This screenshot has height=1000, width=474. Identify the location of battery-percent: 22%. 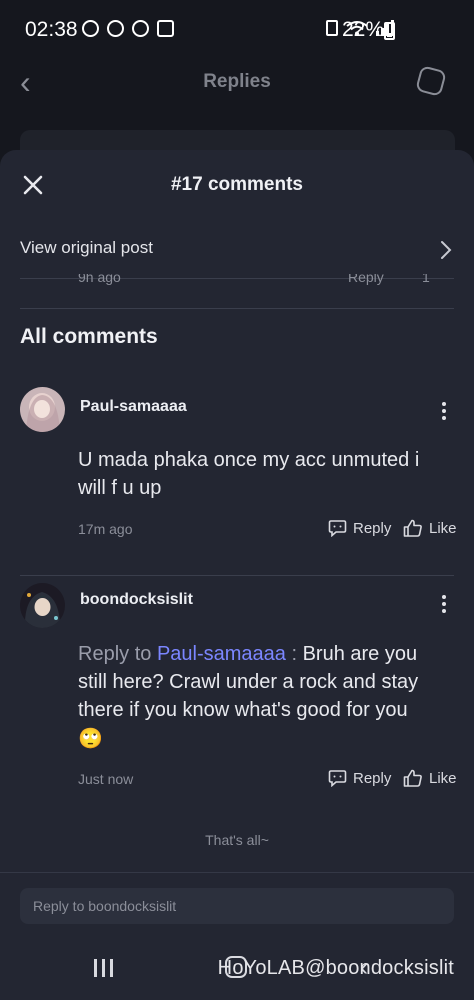
(363, 29).